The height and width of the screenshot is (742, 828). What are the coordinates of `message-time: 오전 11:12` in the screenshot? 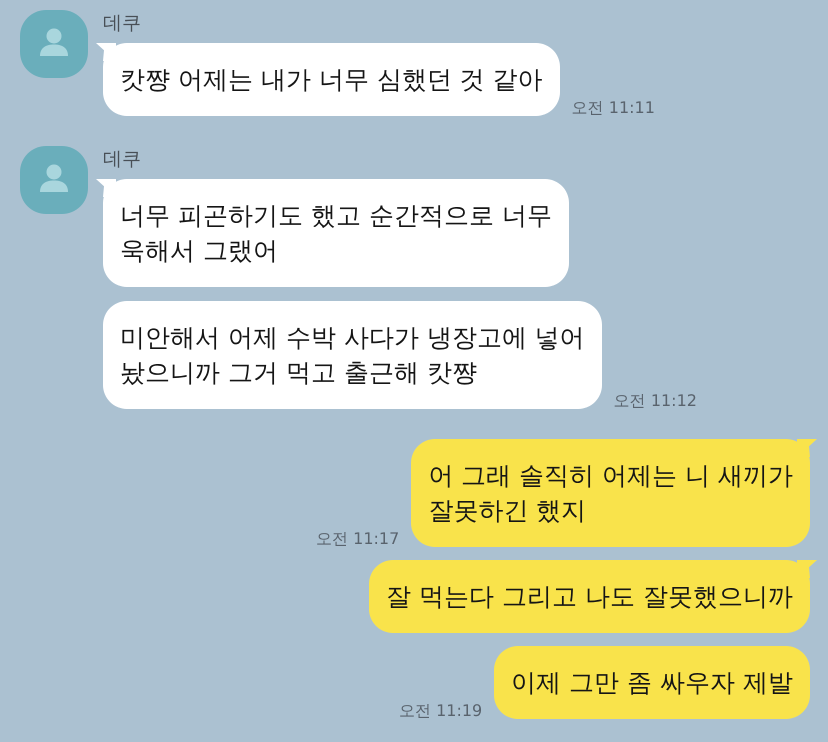 It's located at (655, 401).